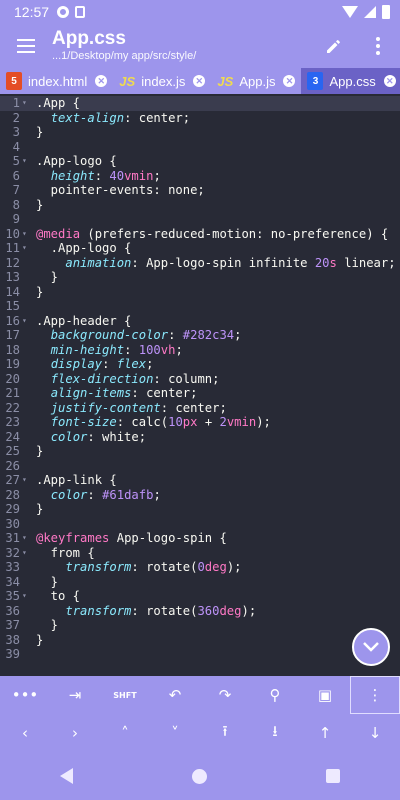  What do you see at coordinates (200, 553) in the screenshot?
I see `code-line: 32 ▾ from {` at bounding box center [200, 553].